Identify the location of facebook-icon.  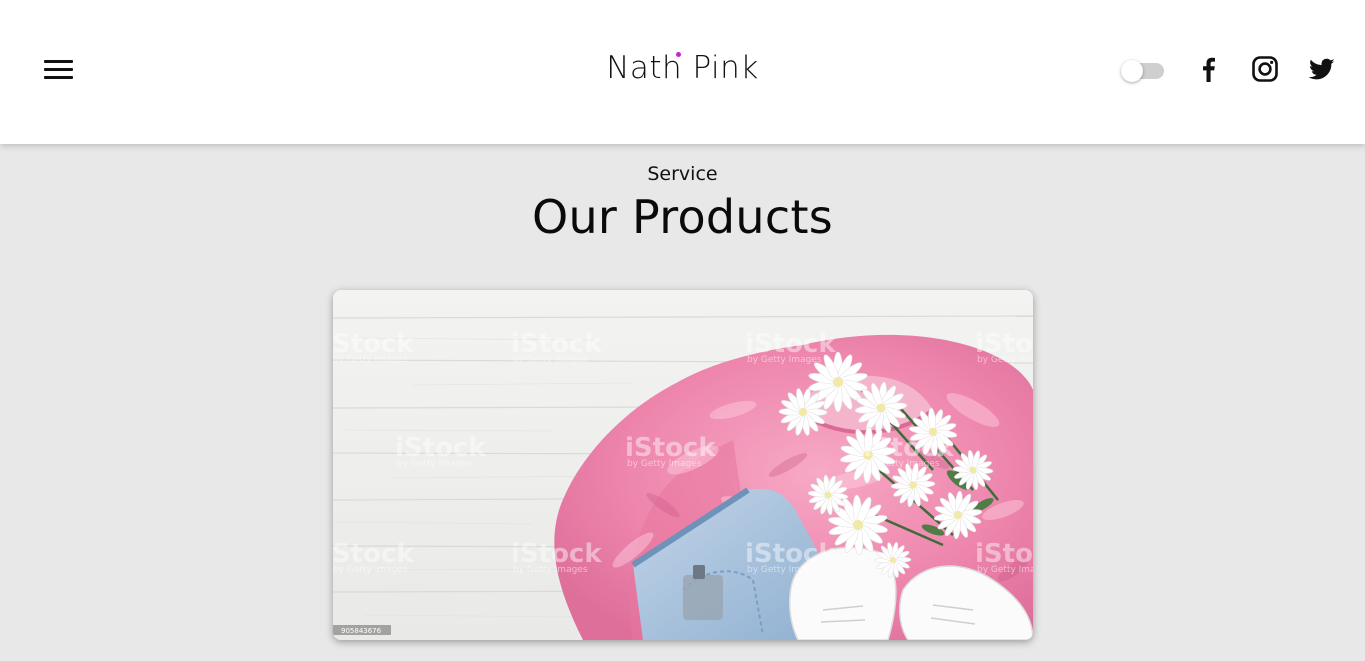
(1209, 69).